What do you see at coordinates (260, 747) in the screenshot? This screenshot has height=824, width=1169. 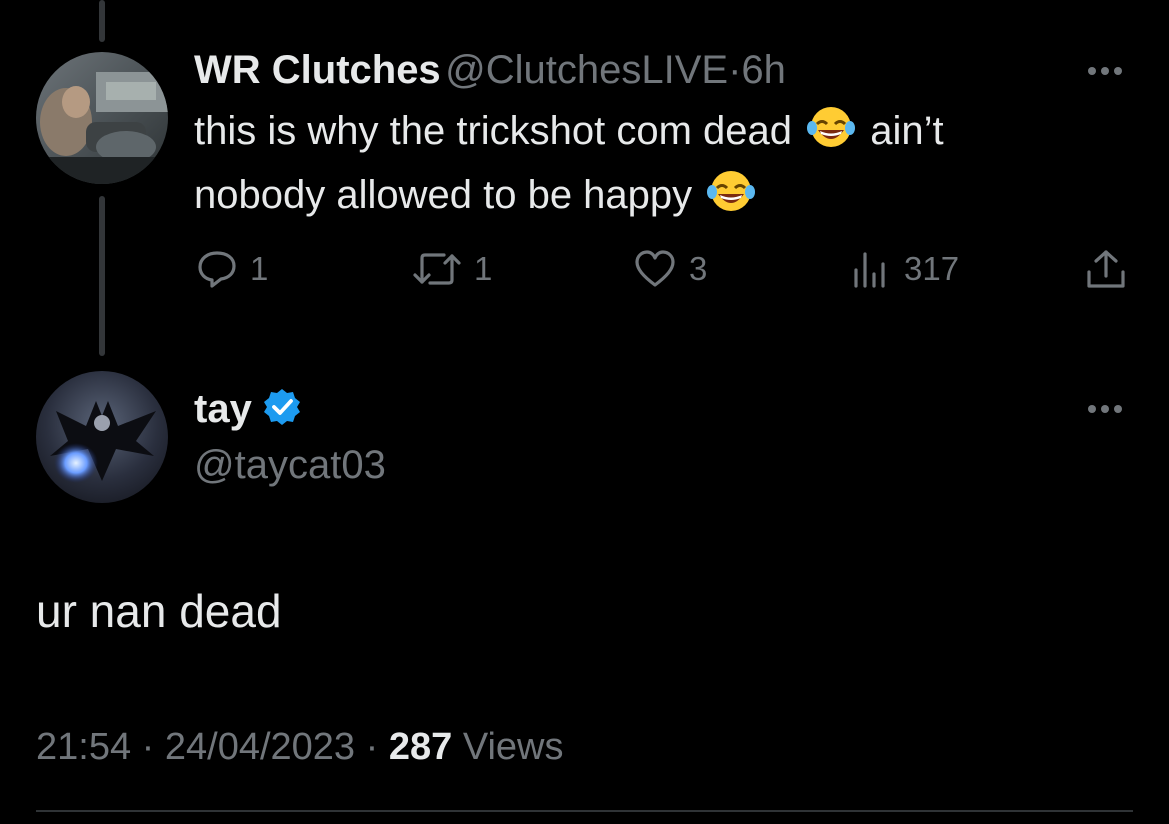 I see `tweet-date: 24/04/2023` at bounding box center [260, 747].